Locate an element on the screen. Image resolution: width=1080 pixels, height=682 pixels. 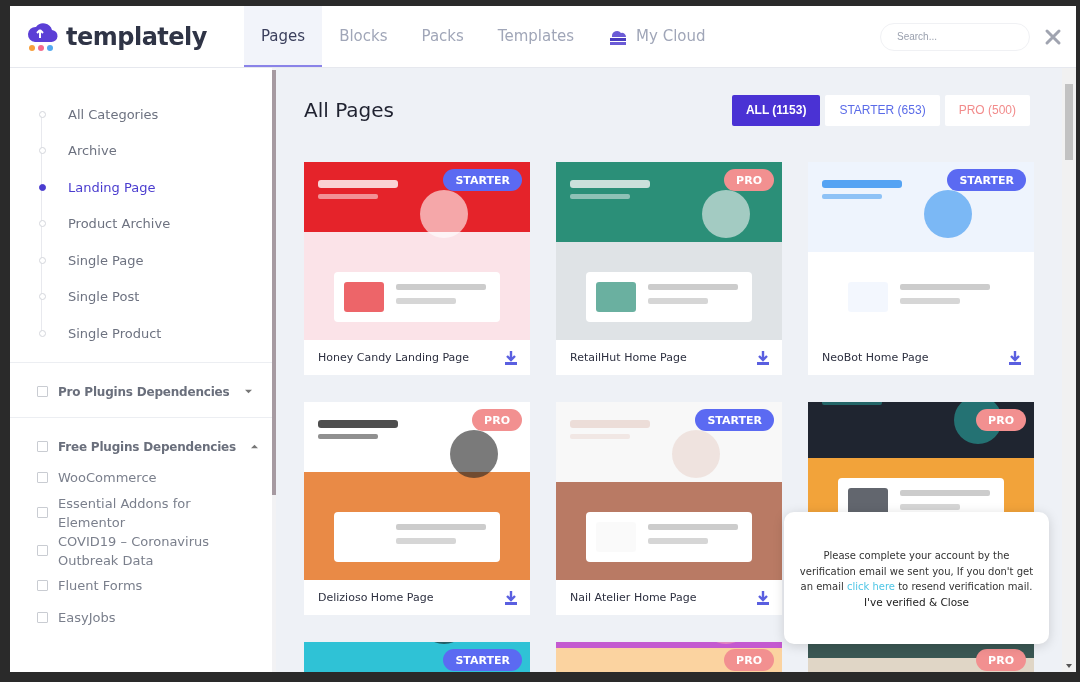
category-item: Archive is located at coordinates (92, 151).